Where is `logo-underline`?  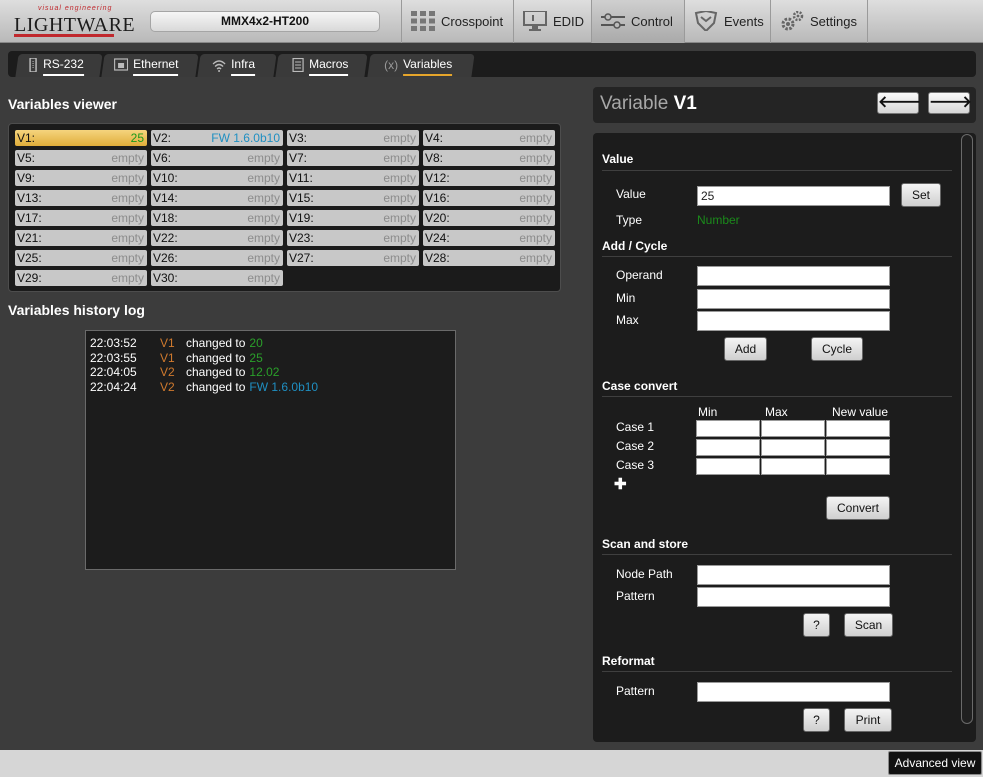
logo-underline is located at coordinates (64, 35).